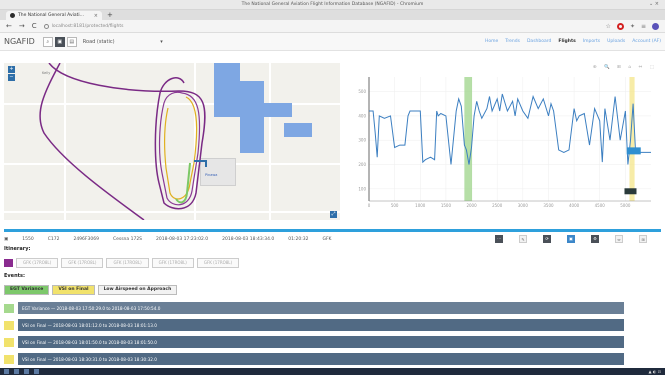  I want to click on opera-icon, so click(620, 26).